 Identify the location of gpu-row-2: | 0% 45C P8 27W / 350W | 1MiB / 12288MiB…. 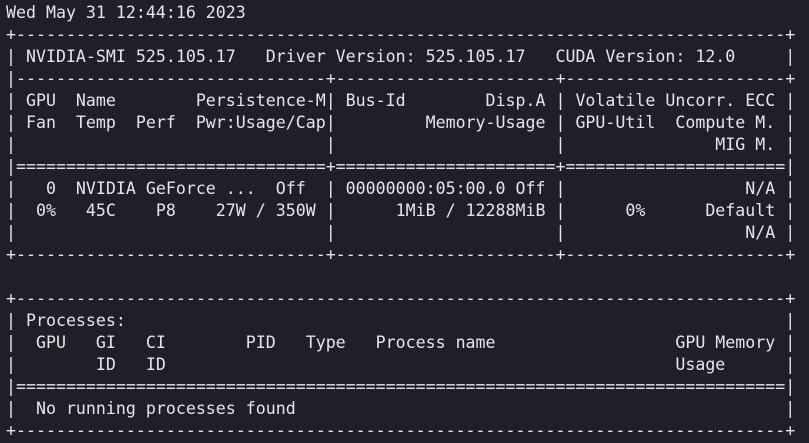
(401, 210).